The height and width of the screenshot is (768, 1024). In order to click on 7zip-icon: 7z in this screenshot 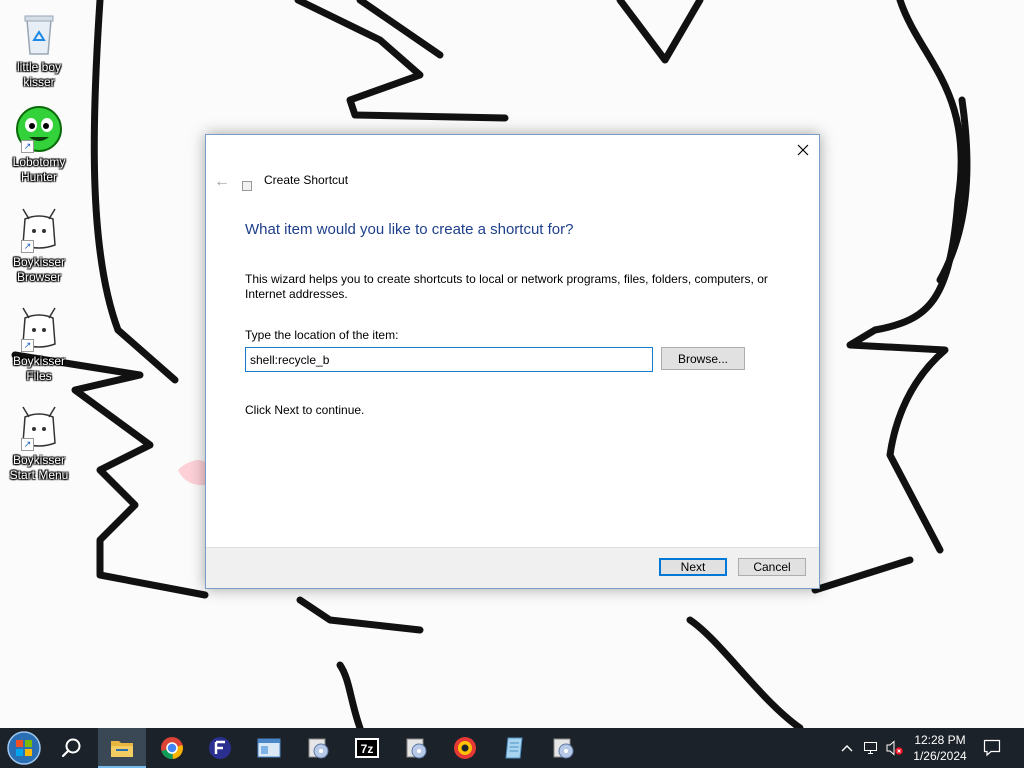, I will do `click(367, 748)`.